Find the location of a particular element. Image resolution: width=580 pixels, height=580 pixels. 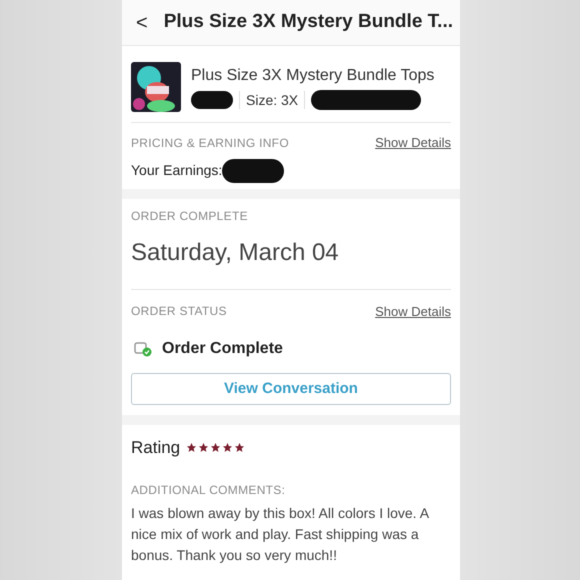

comment-text: I was blown away by this box! All colors I love. A nice mix of work and play. Fast shipping was a bonus. Thank you so very much!! is located at coordinates (280, 534).